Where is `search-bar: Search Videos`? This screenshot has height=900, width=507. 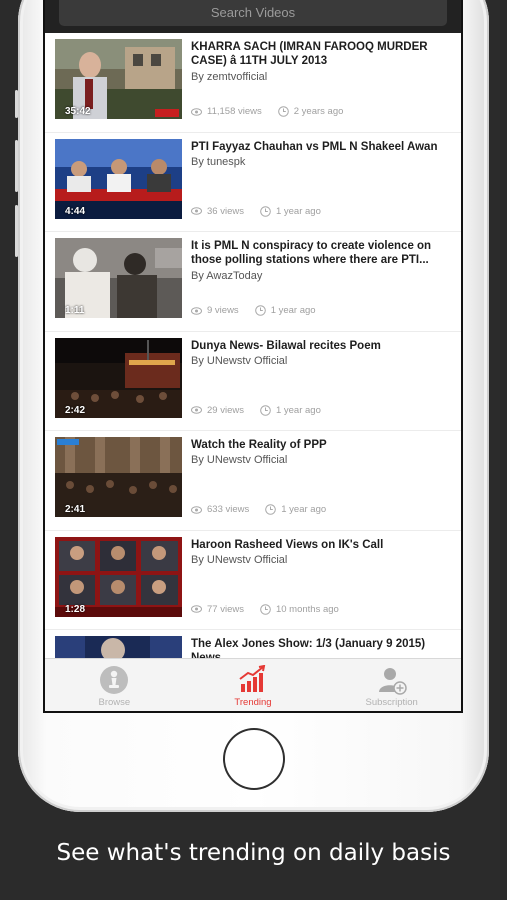 search-bar: Search Videos is located at coordinates (253, 16).